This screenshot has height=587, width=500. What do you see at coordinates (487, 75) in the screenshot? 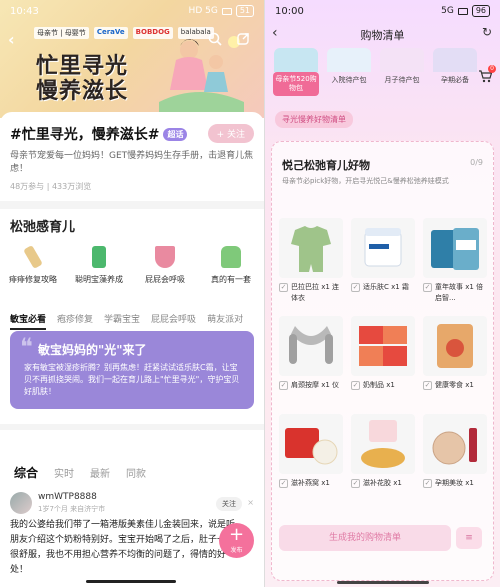
I see `cart-icon: 0` at bounding box center [487, 75].